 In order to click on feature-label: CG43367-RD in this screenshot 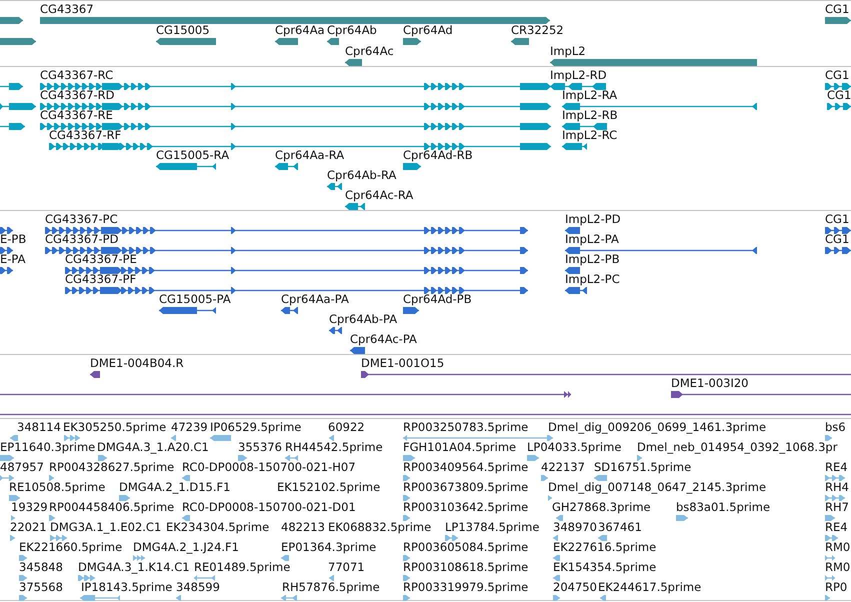, I will do `click(77, 95)`.